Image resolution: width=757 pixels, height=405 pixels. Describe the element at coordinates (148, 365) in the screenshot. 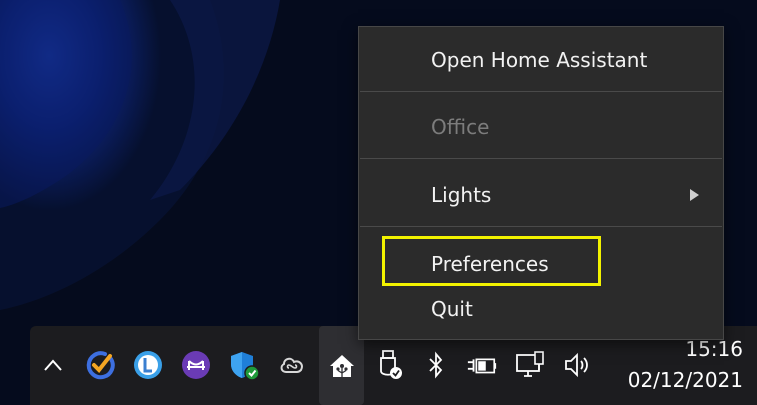

I see `l-circle-app-icon` at that location.